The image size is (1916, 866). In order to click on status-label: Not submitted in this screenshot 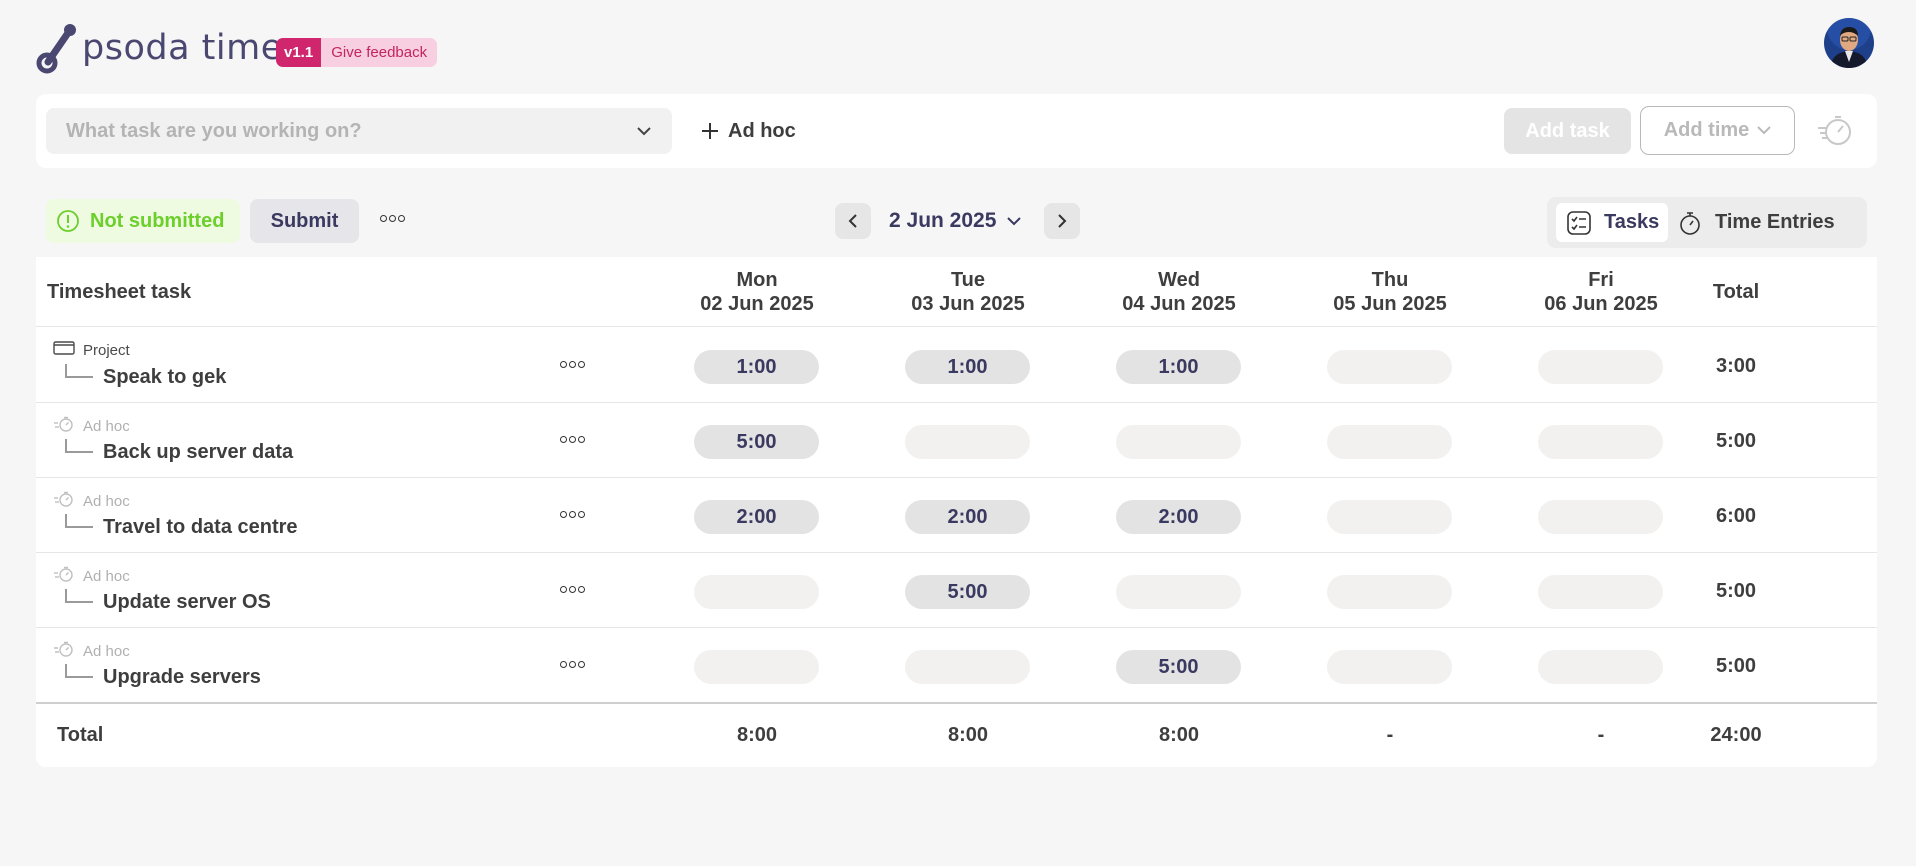, I will do `click(157, 220)`.